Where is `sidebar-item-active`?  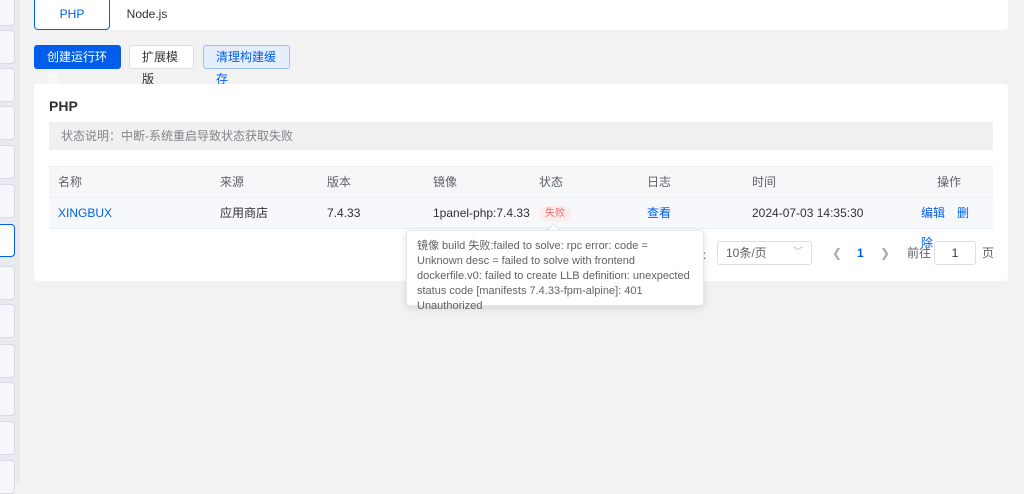
sidebar-item-active is located at coordinates (7, 240).